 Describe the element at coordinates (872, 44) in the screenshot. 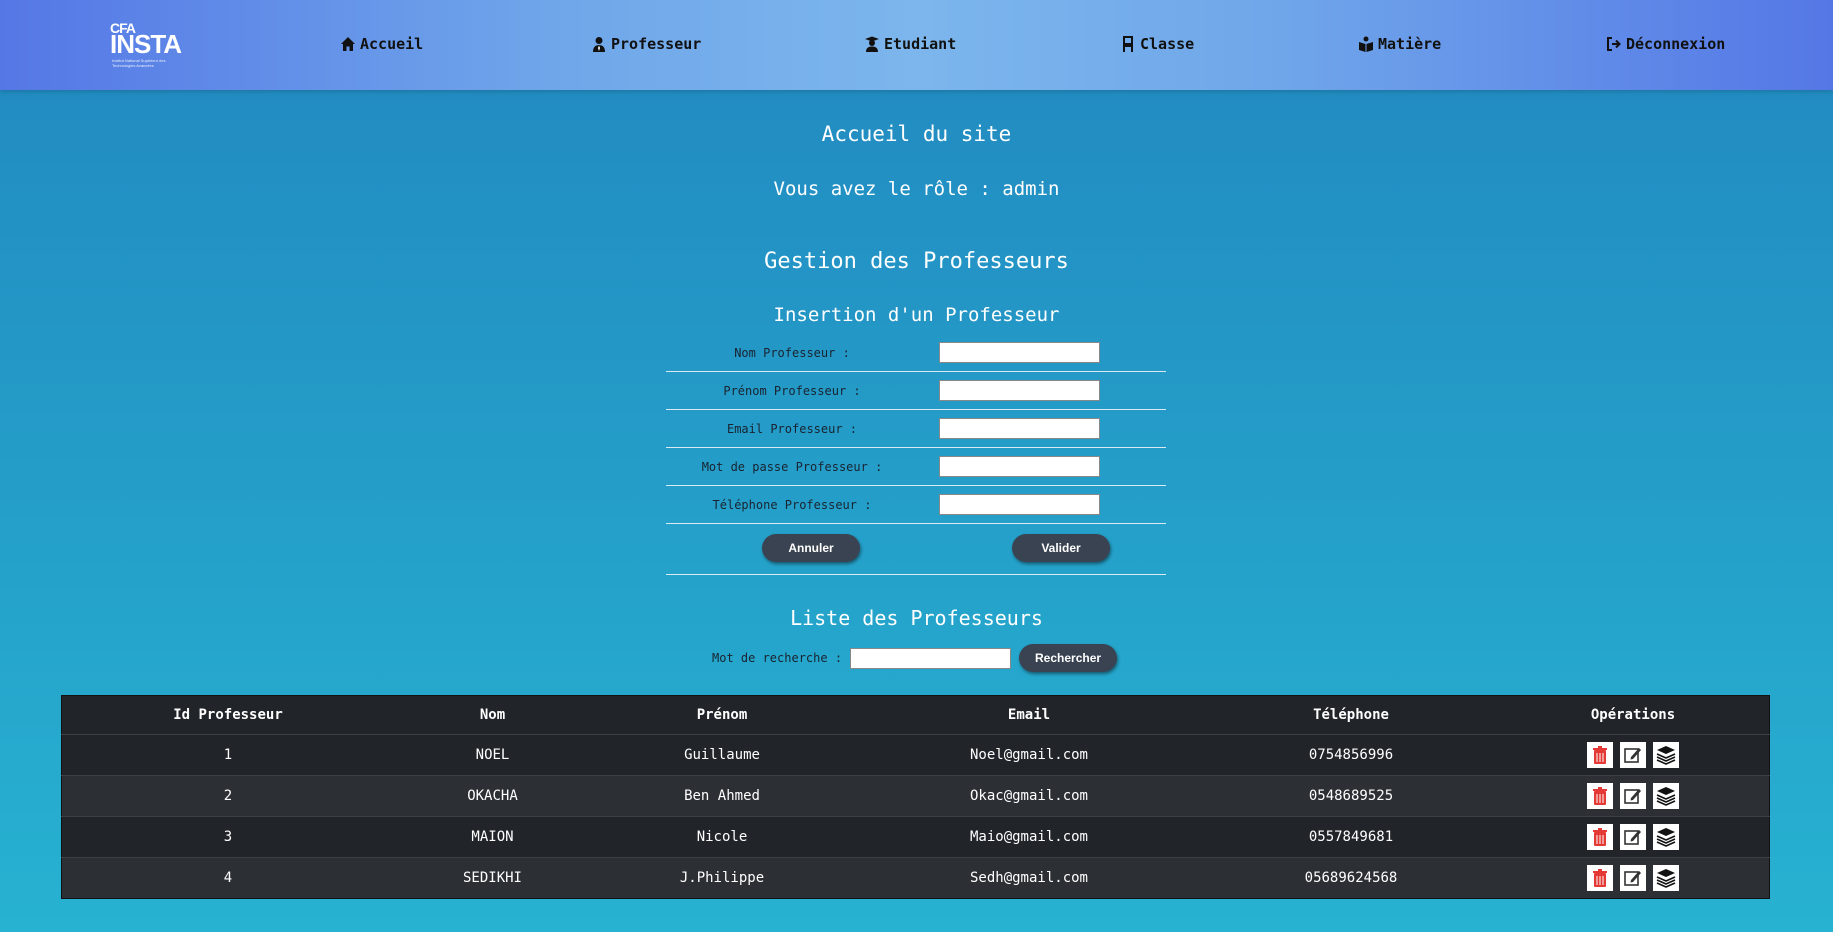

I see `user-graduate-icon` at that location.